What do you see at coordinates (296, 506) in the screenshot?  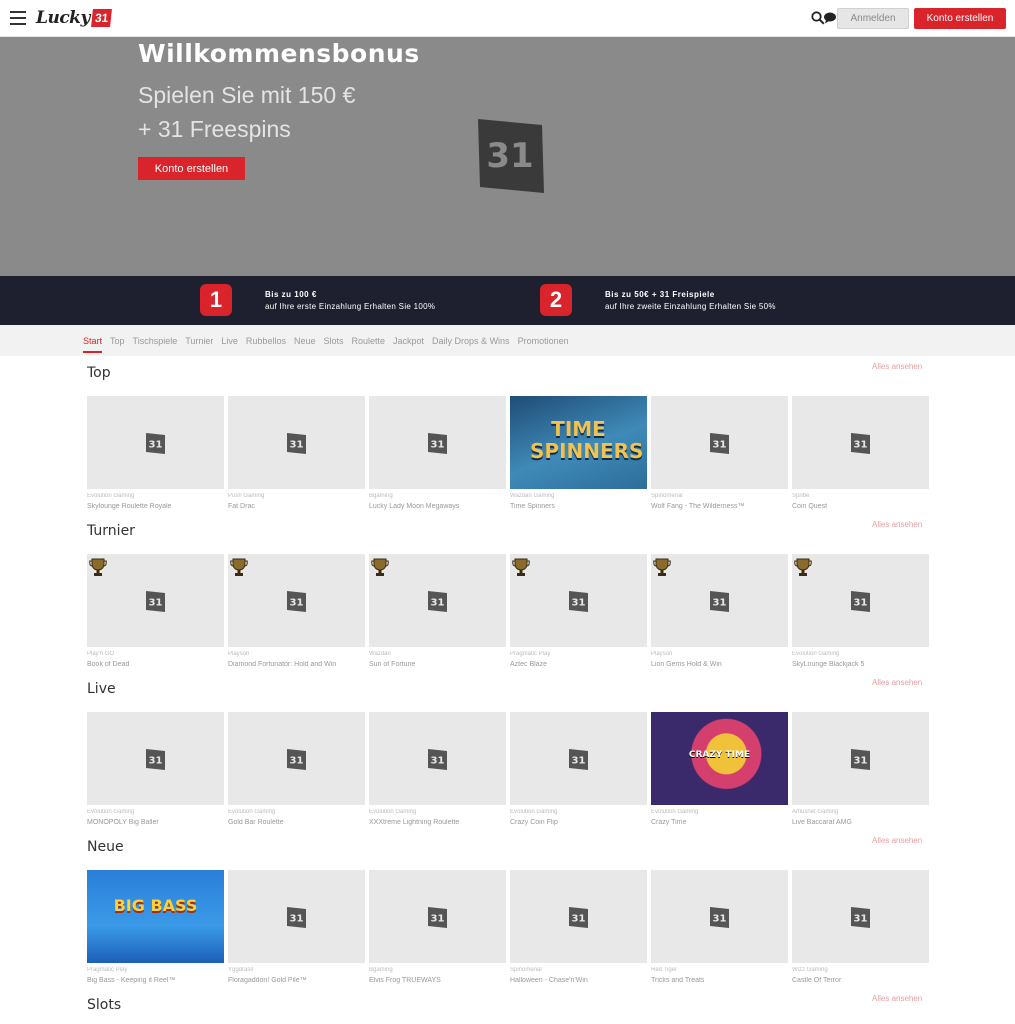 I see `game-name: Fat Drac` at bounding box center [296, 506].